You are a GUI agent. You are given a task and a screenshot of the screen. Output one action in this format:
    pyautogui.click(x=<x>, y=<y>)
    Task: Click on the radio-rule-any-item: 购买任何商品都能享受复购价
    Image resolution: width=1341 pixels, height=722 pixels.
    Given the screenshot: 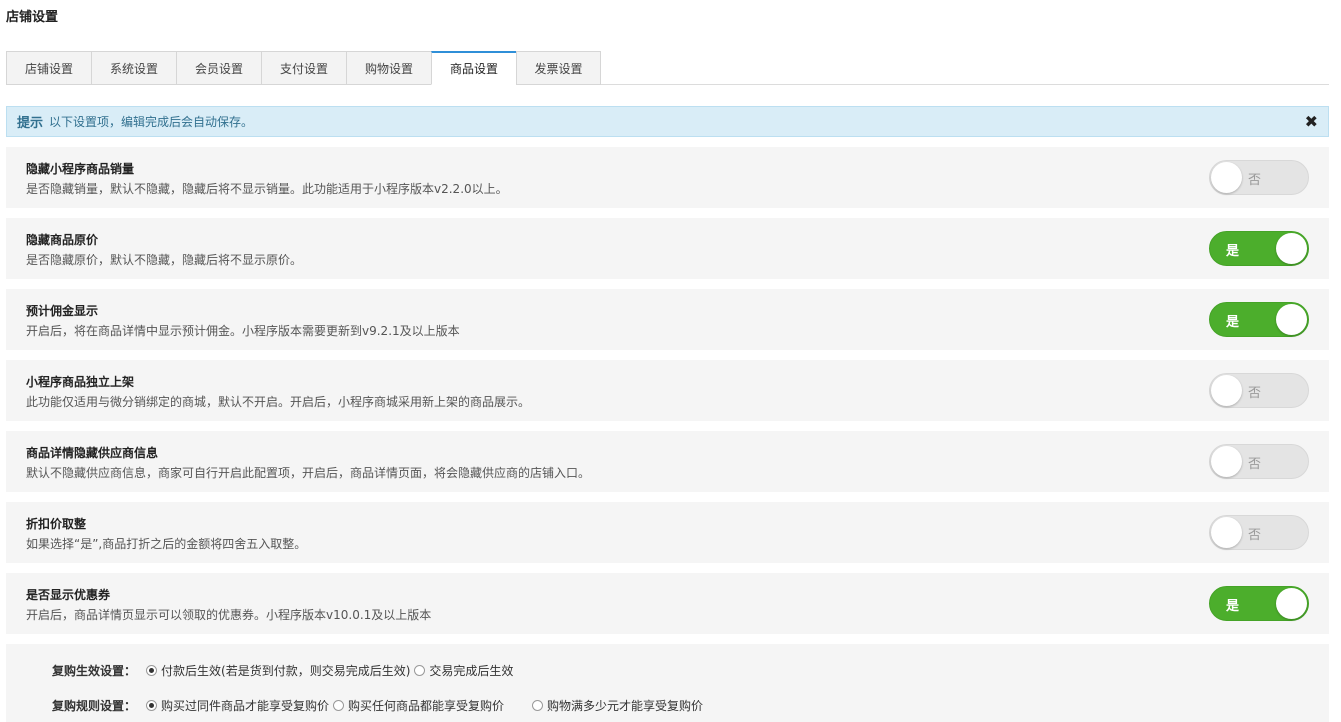 What is the action you would take?
    pyautogui.click(x=418, y=705)
    